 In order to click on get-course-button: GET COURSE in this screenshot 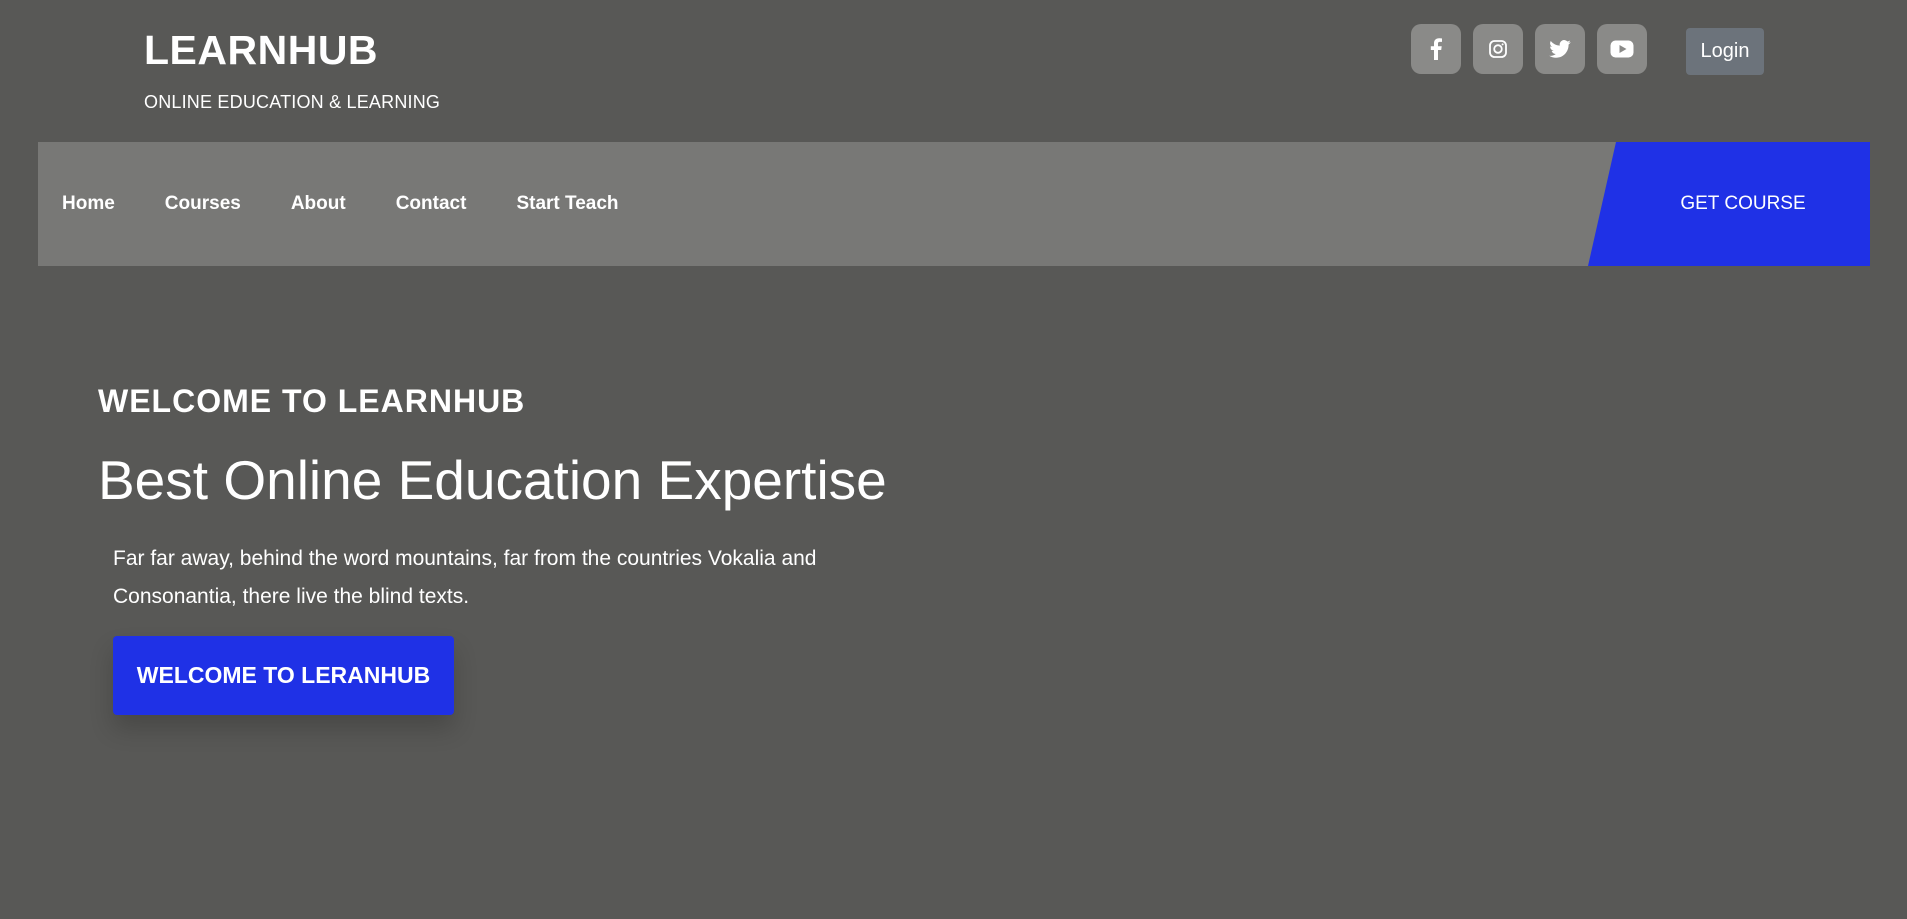, I will do `click(1729, 204)`.